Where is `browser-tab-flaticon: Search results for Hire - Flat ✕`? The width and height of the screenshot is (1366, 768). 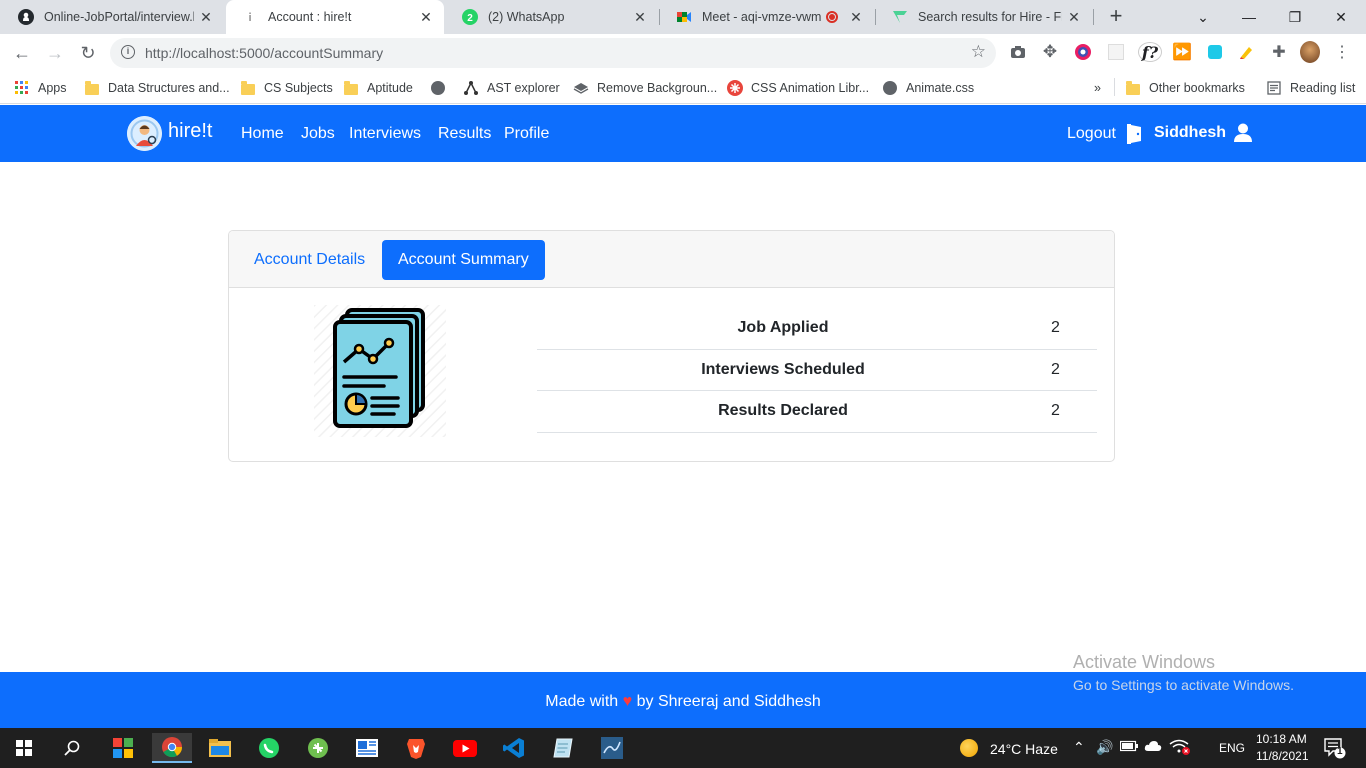
browser-tab-flaticon: Search results for Hire - Flat ✕ is located at coordinates (984, 17).